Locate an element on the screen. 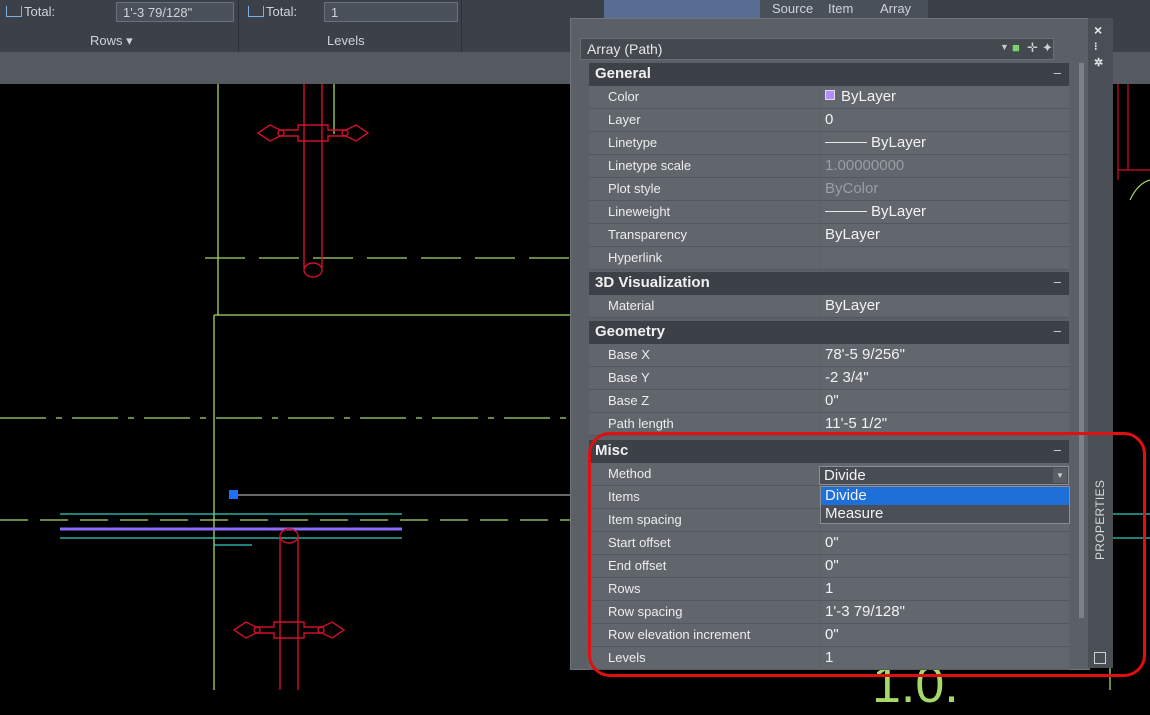 Image resolution: width=1150 pixels, height=715 pixels. section-title: General is located at coordinates (623, 73).